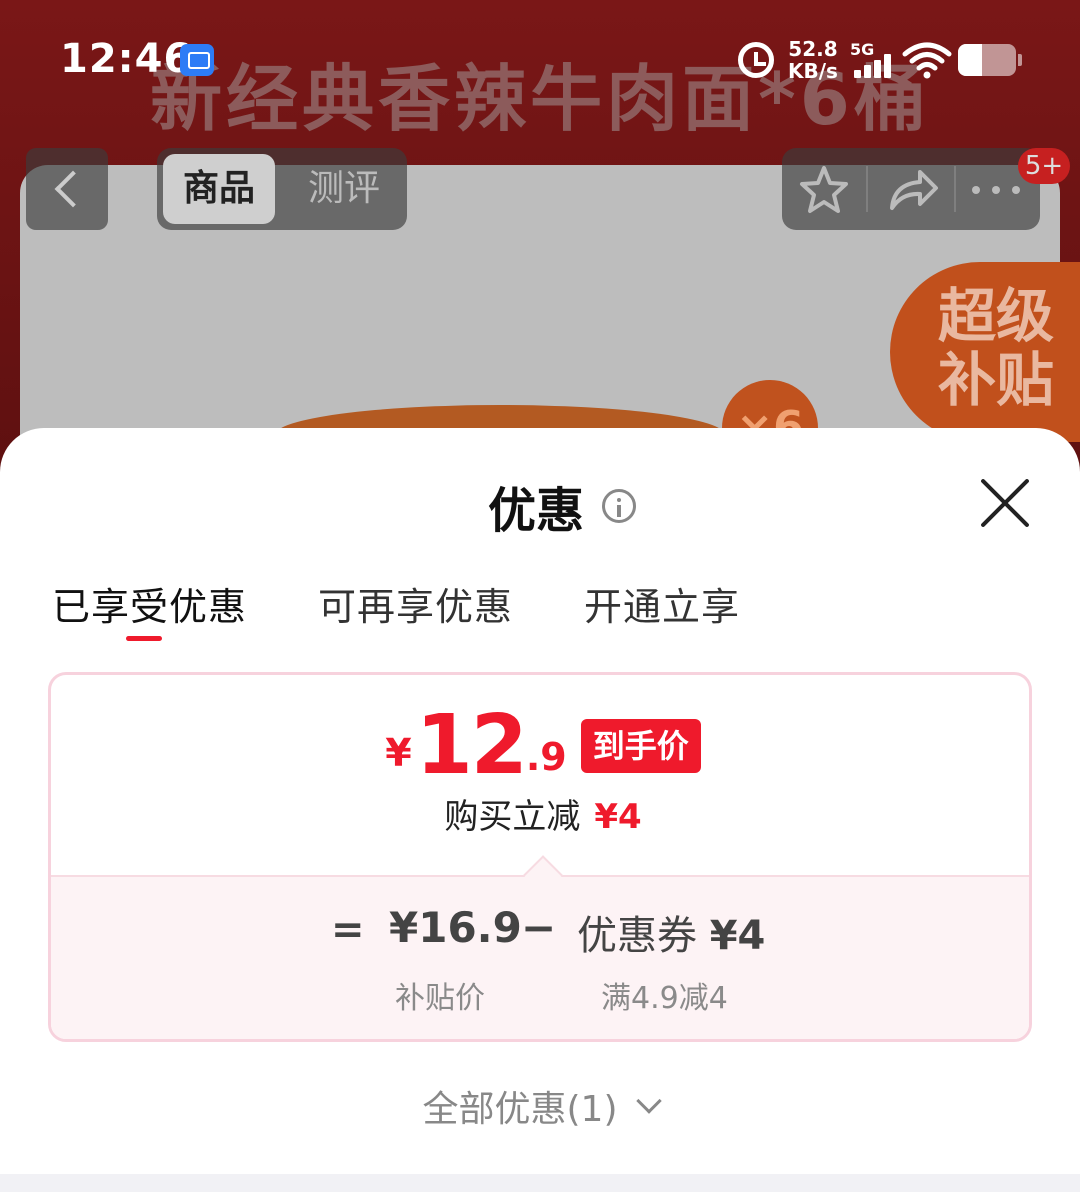 This screenshot has height=1192, width=1080. Describe the element at coordinates (520, 1109) in the screenshot. I see `all-offers-label: 全部优惠(1)` at that location.